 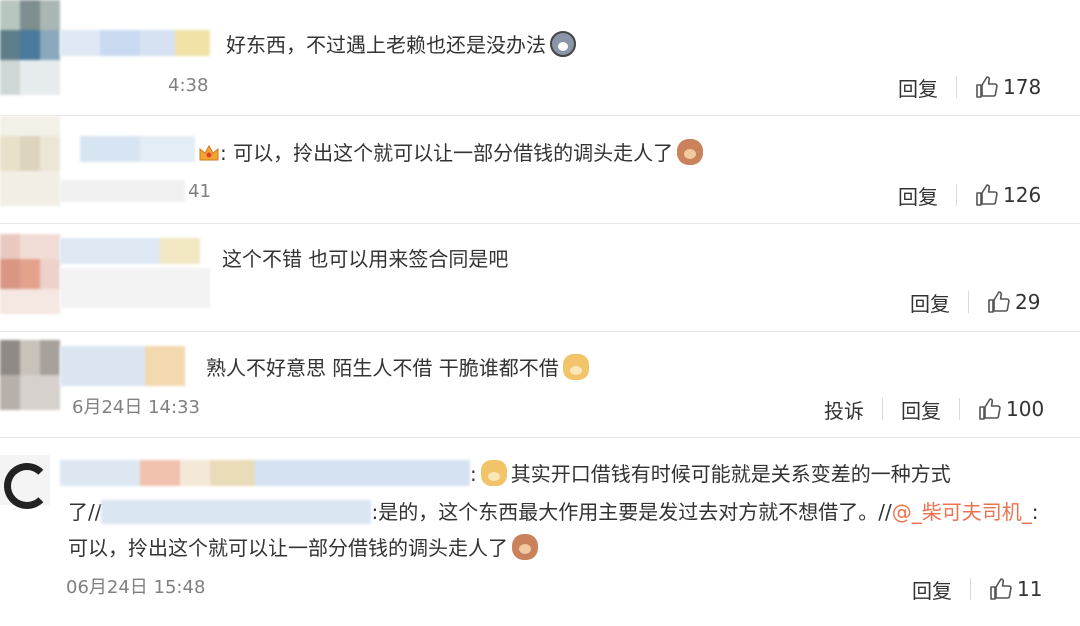 I want to click on comment-text-line-1: : 其实开口借钱有时候可能就是关系变差的一种方式, so click(x=710, y=473).